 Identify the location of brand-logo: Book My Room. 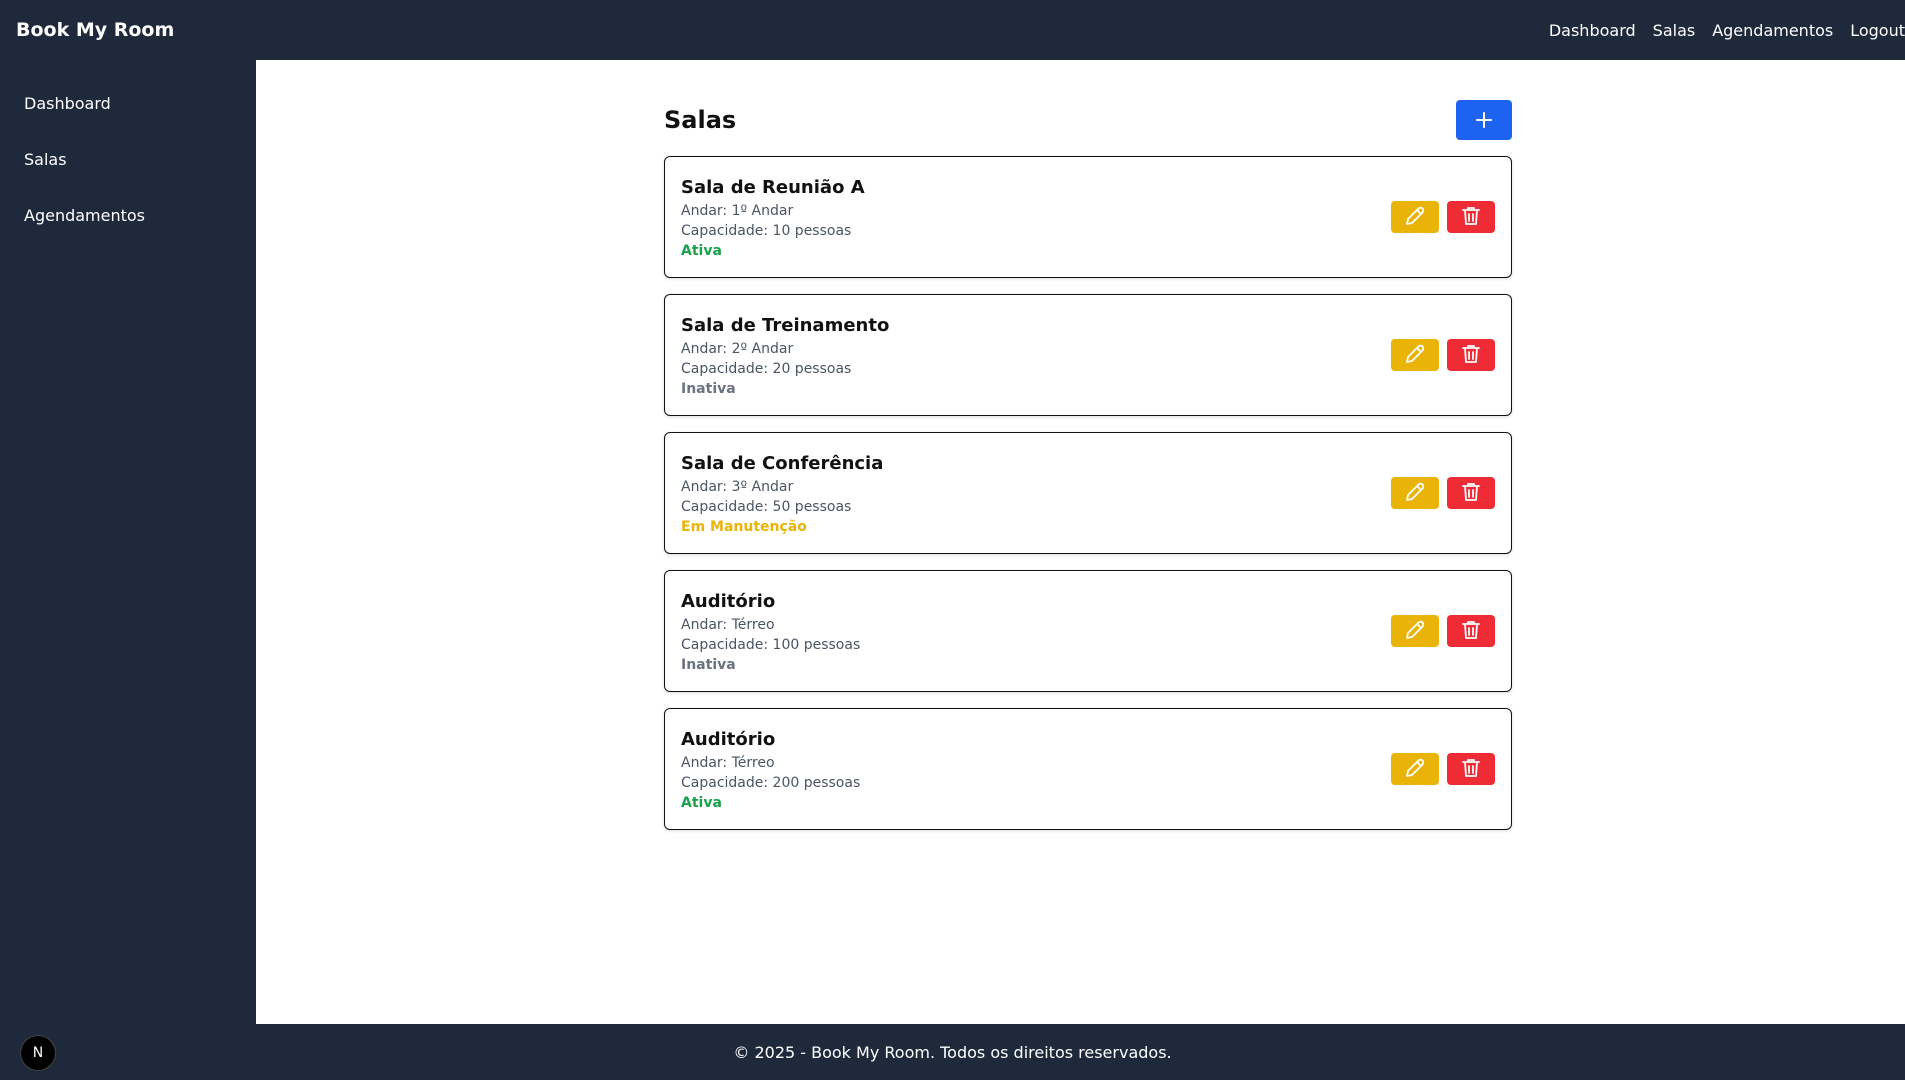
(95, 30).